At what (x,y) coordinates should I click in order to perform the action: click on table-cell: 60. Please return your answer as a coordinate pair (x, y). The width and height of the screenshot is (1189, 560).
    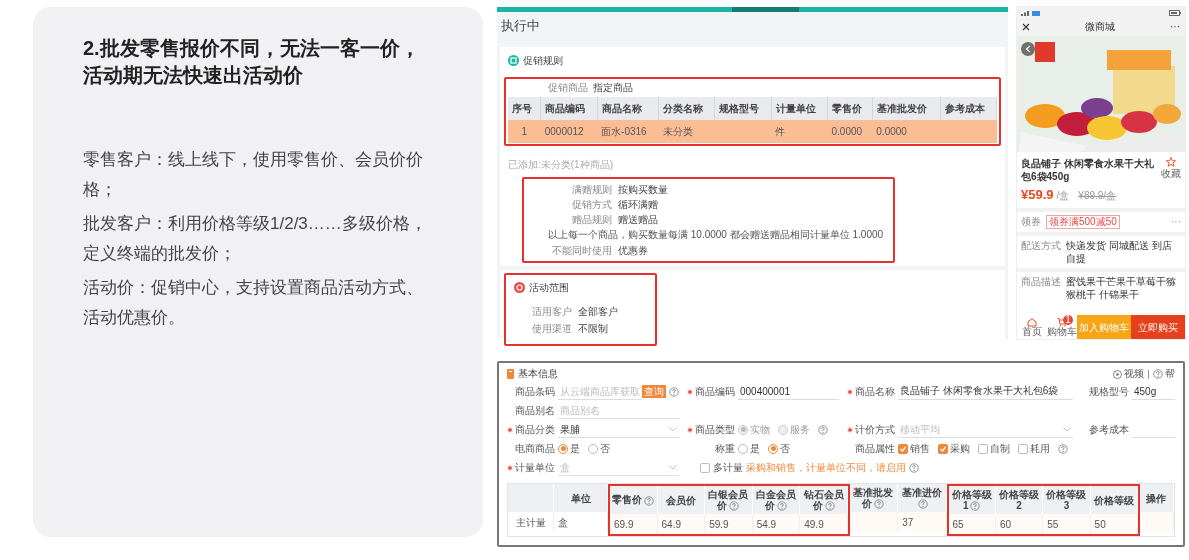
    Looking at the image, I should click on (1019, 524).